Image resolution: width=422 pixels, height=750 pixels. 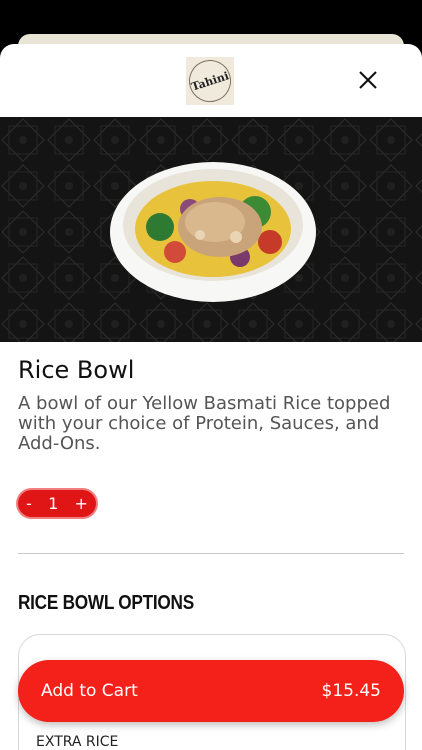 What do you see at coordinates (76, 370) in the screenshot?
I see `item-title: Rice Bowl` at bounding box center [76, 370].